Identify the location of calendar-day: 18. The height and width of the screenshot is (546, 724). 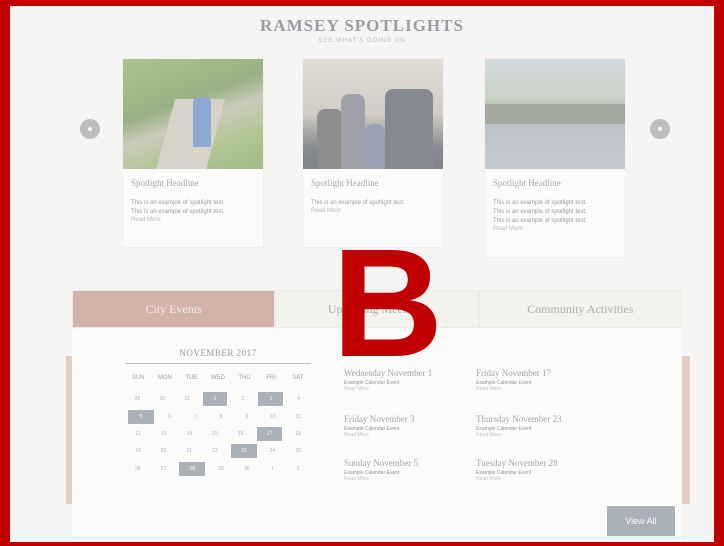
(298, 434).